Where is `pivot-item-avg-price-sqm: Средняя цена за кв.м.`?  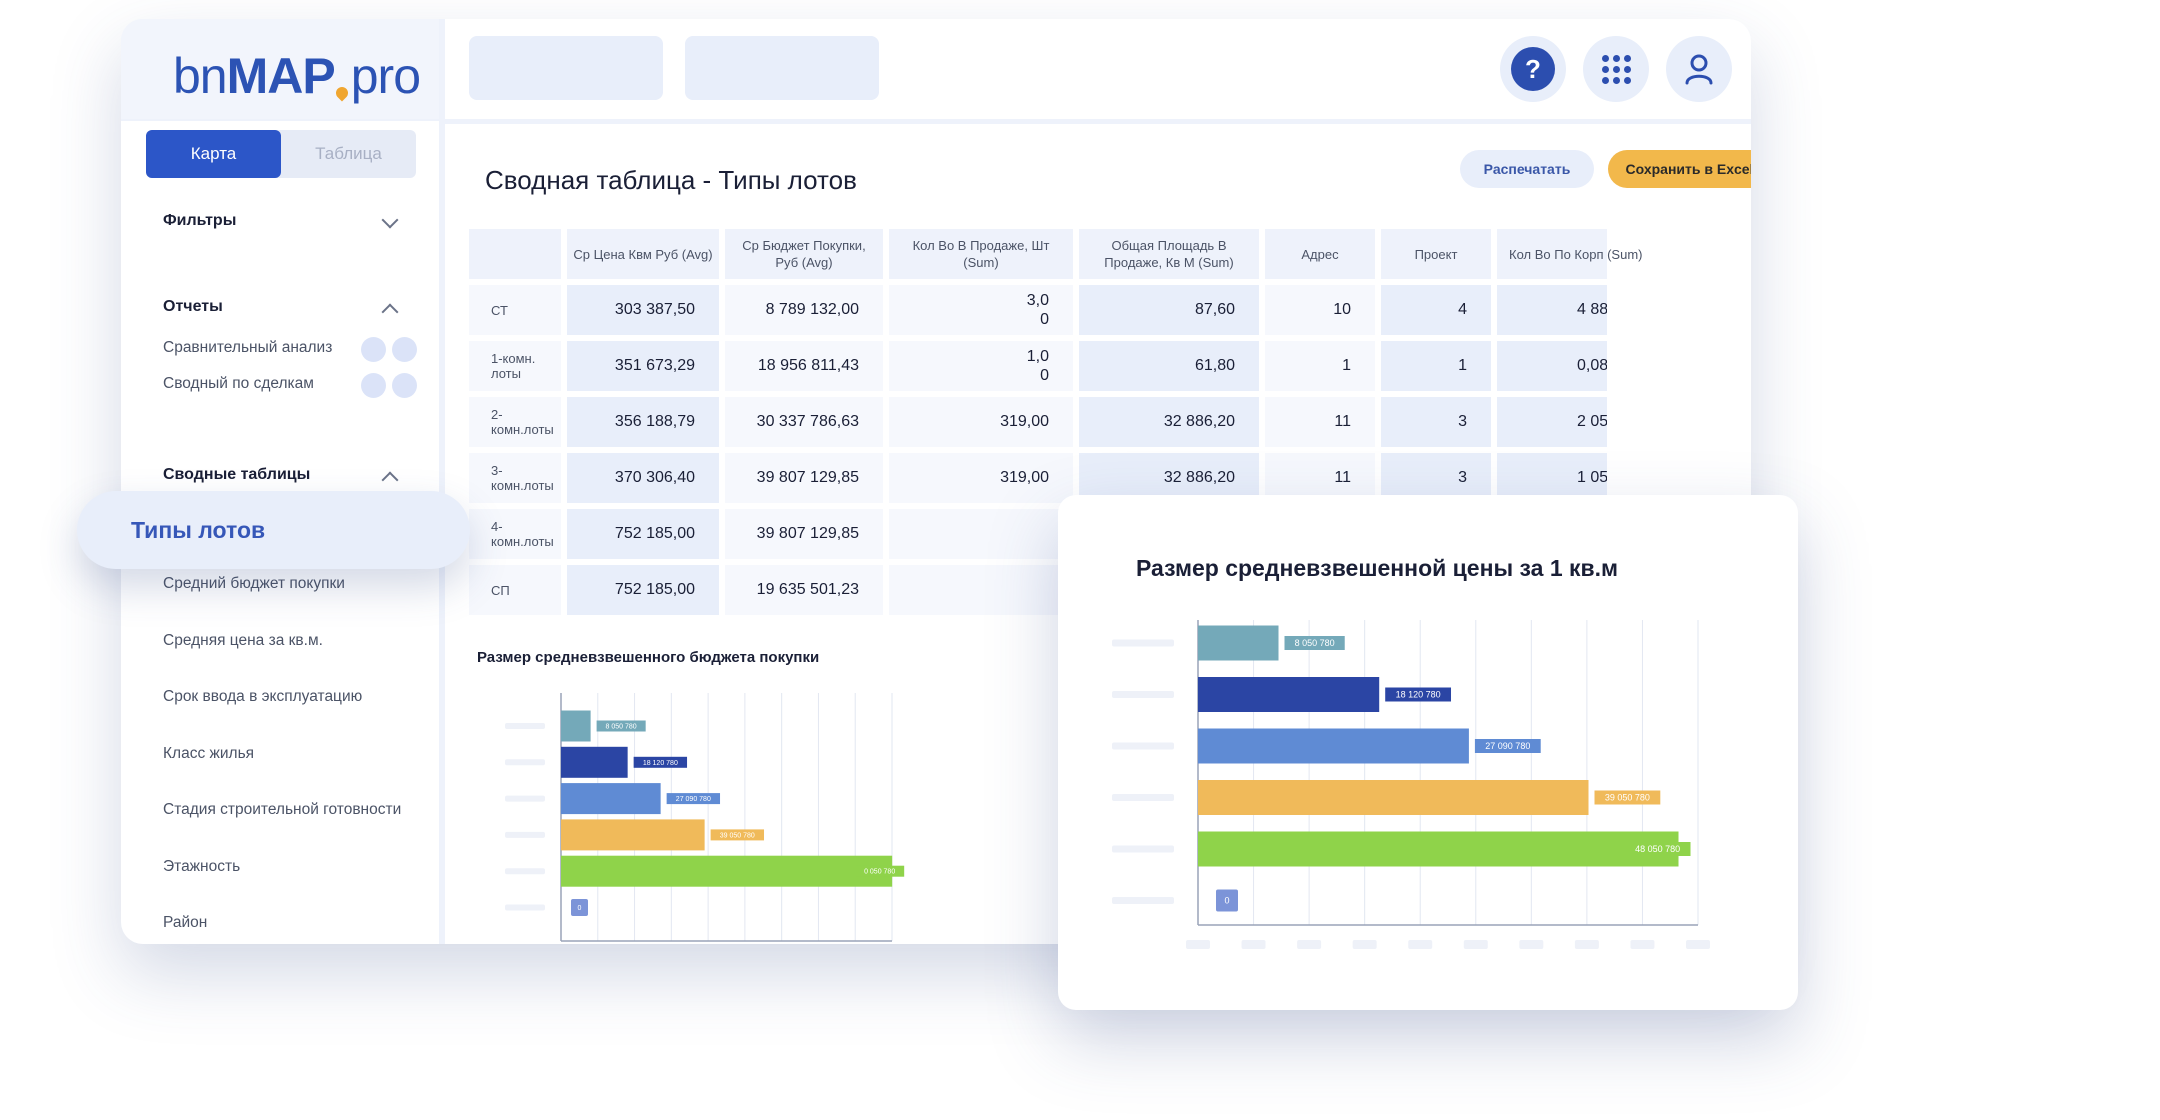
pivot-item-avg-price-sqm: Средняя цена за кв.м. is located at coordinates (243, 641).